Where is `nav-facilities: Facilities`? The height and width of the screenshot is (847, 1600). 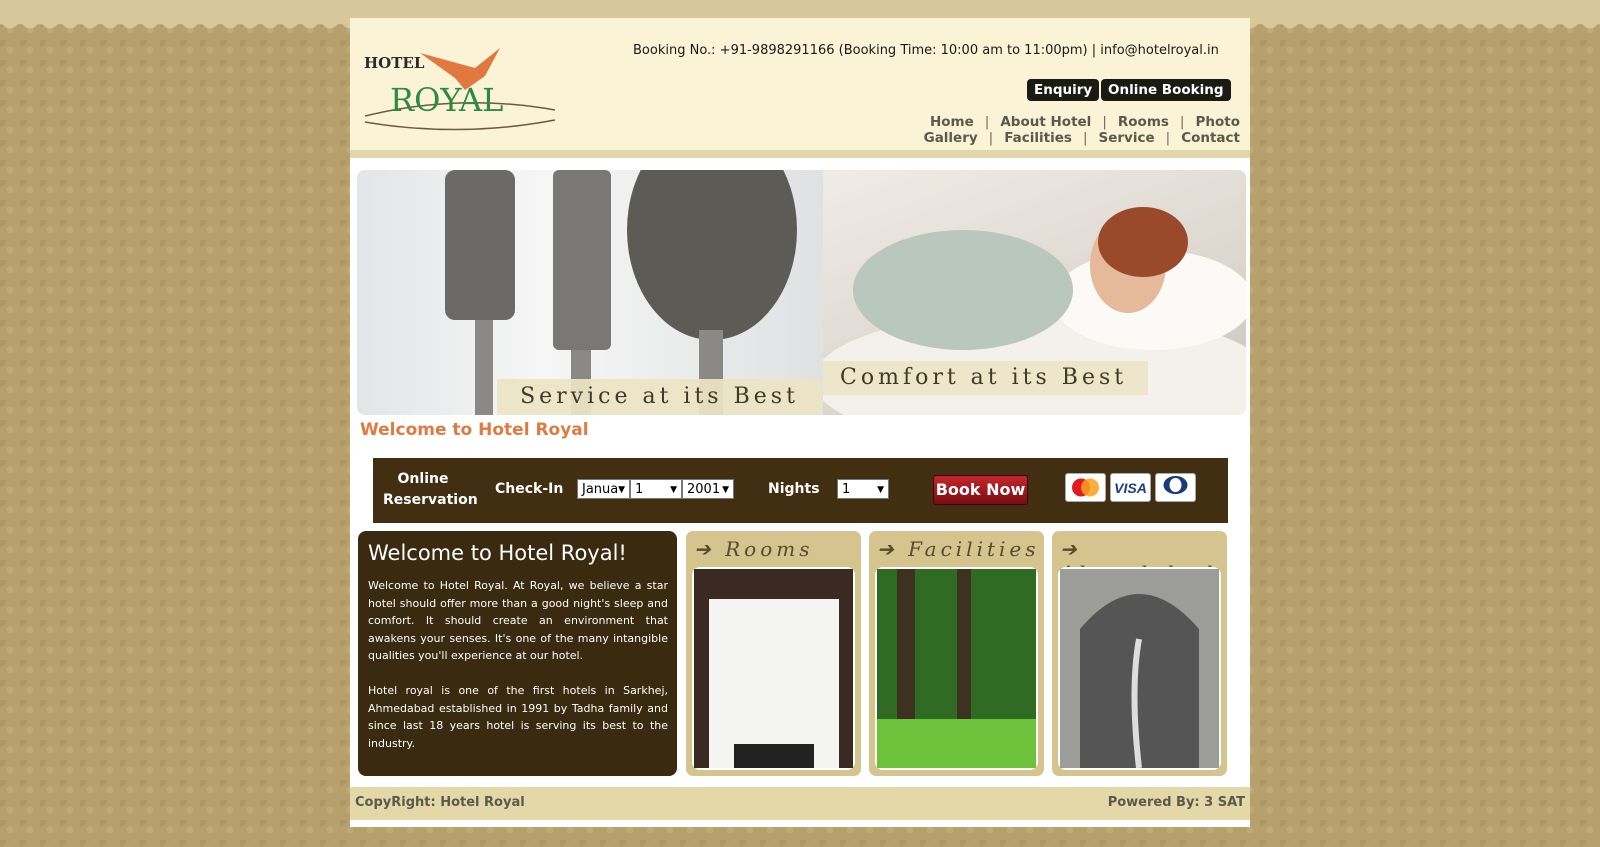 nav-facilities: Facilities is located at coordinates (1038, 138).